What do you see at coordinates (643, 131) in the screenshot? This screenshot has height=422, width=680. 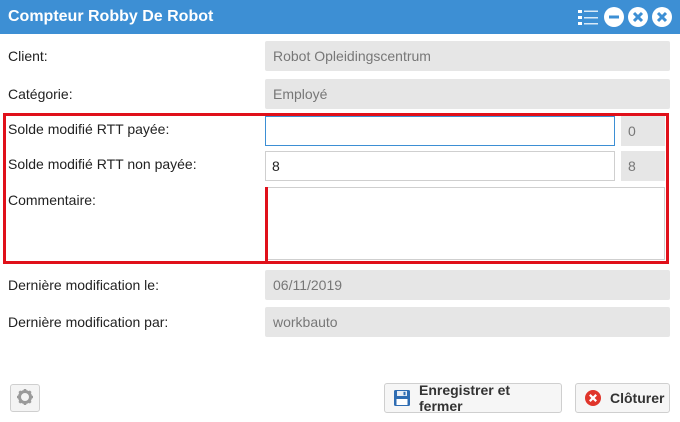 I see `rtt-payee-counter: 0` at bounding box center [643, 131].